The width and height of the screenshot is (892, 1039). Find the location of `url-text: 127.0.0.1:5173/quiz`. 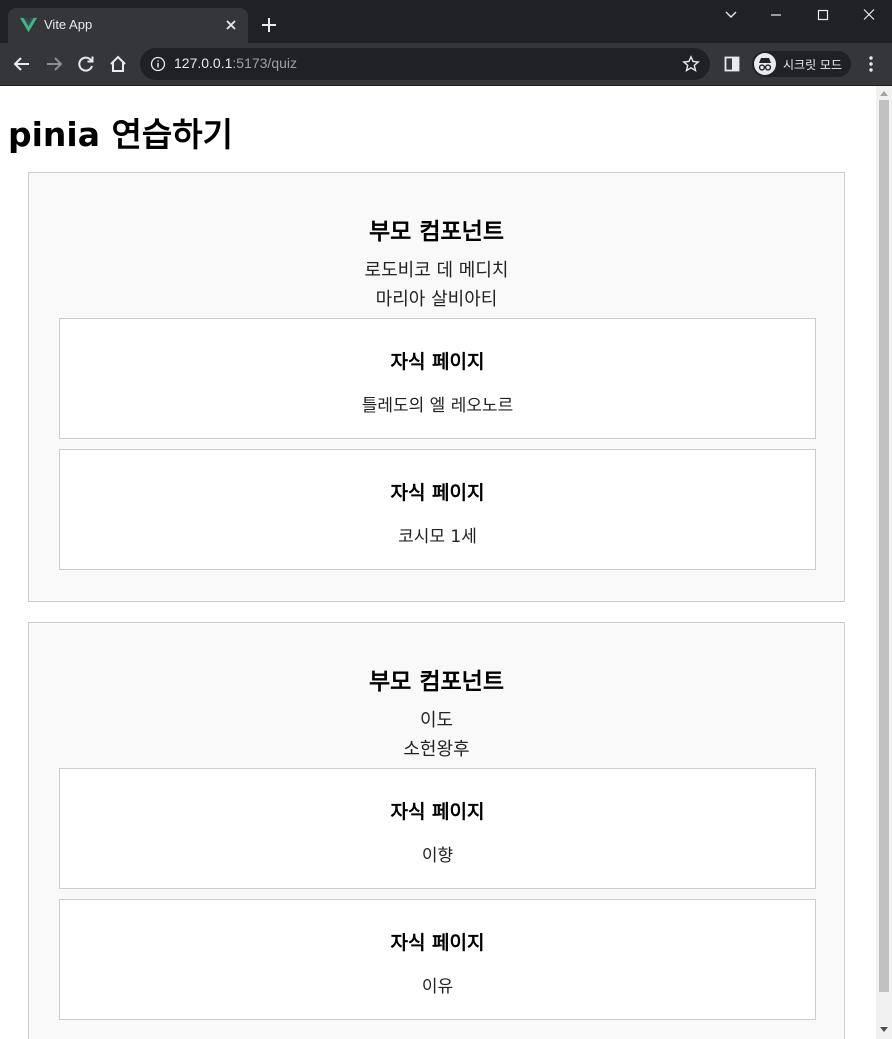

url-text: 127.0.0.1:5173/quiz is located at coordinates (235, 63).